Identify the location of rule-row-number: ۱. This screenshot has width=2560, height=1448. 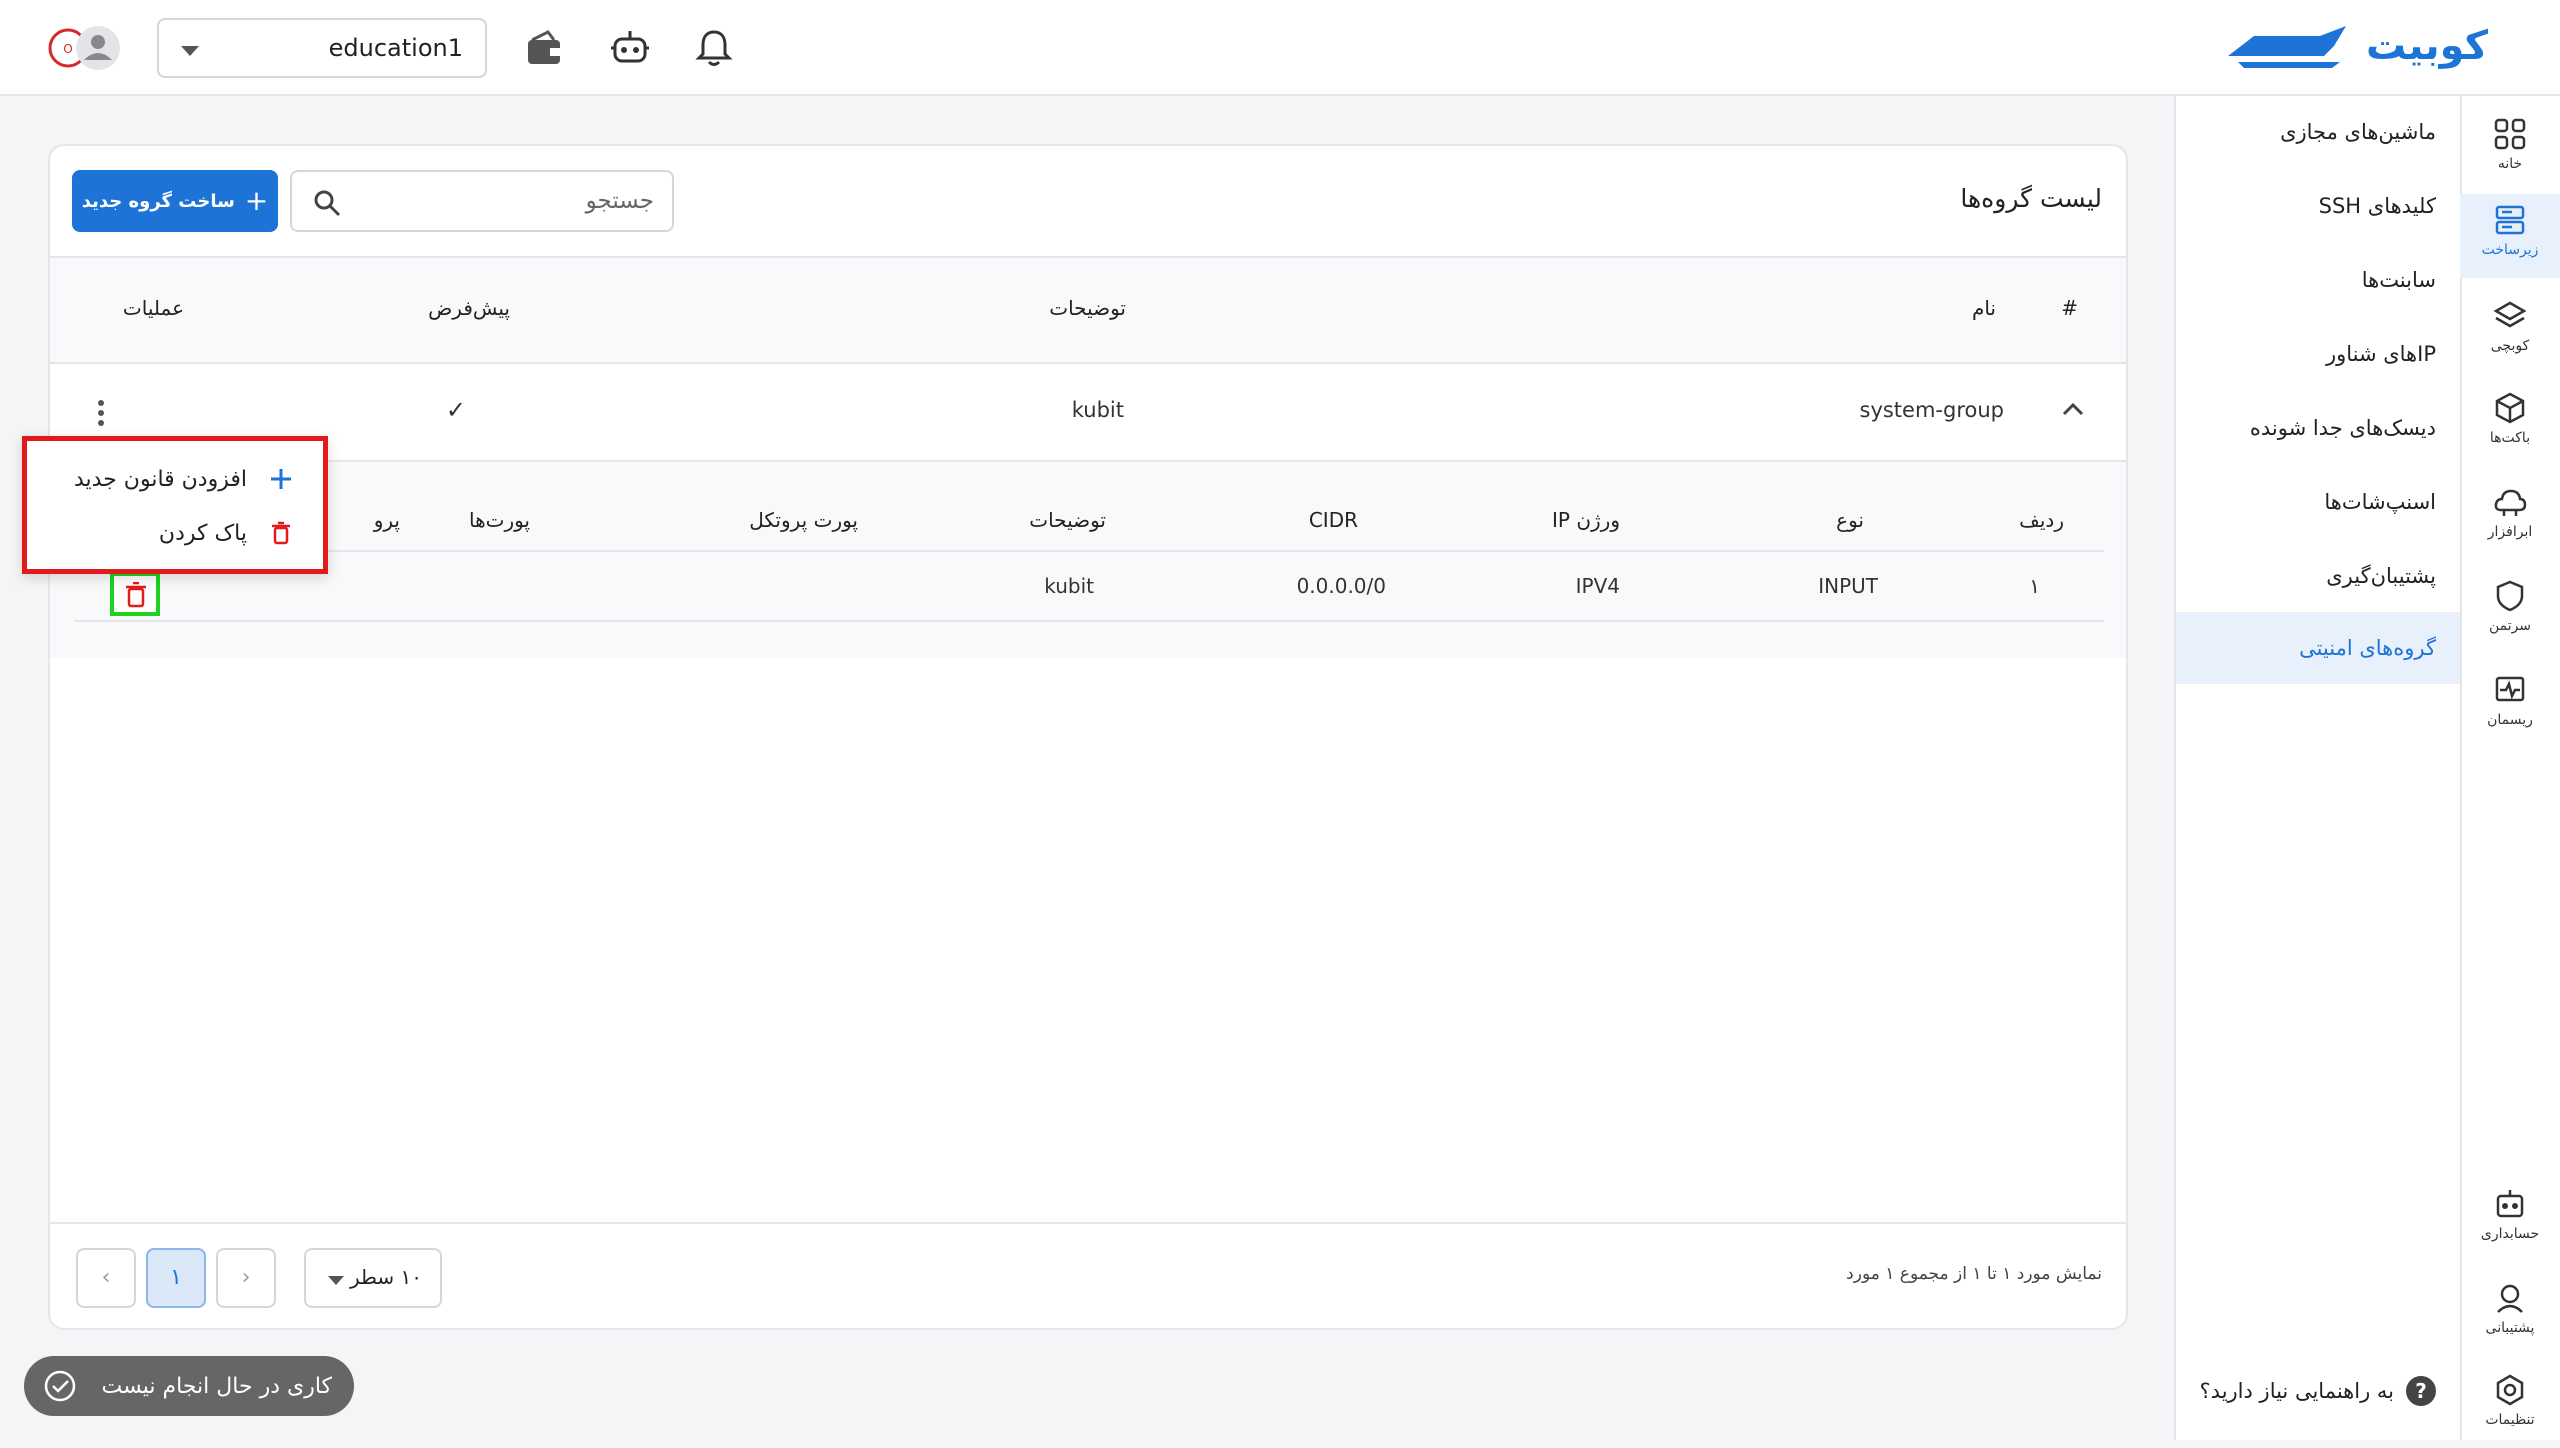
(2034, 586).